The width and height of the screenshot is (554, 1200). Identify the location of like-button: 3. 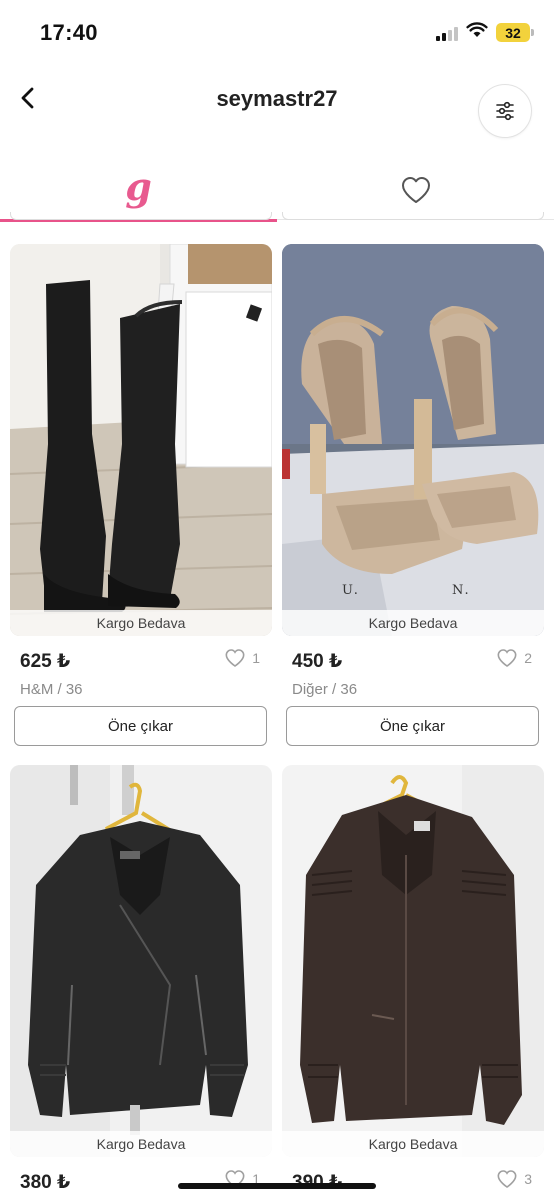
(514, 1179).